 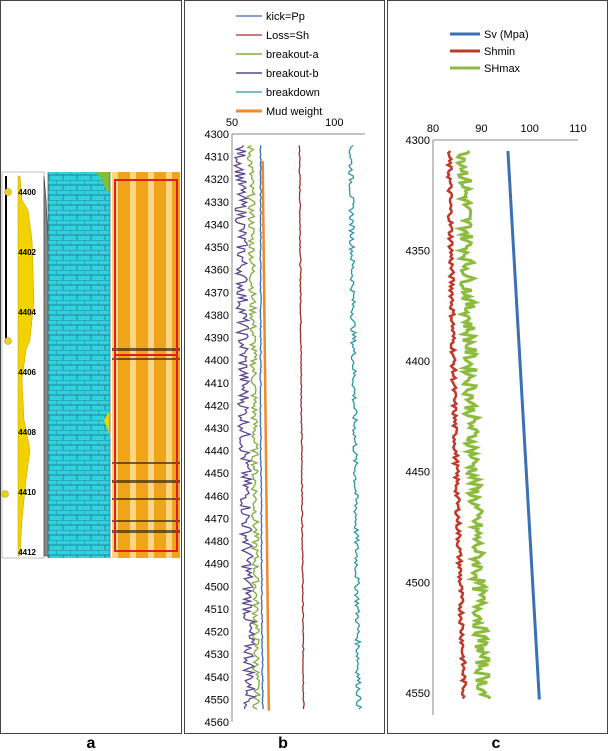 What do you see at coordinates (506, 35) in the screenshot?
I see `legend-label: Sv (Mpa)` at bounding box center [506, 35].